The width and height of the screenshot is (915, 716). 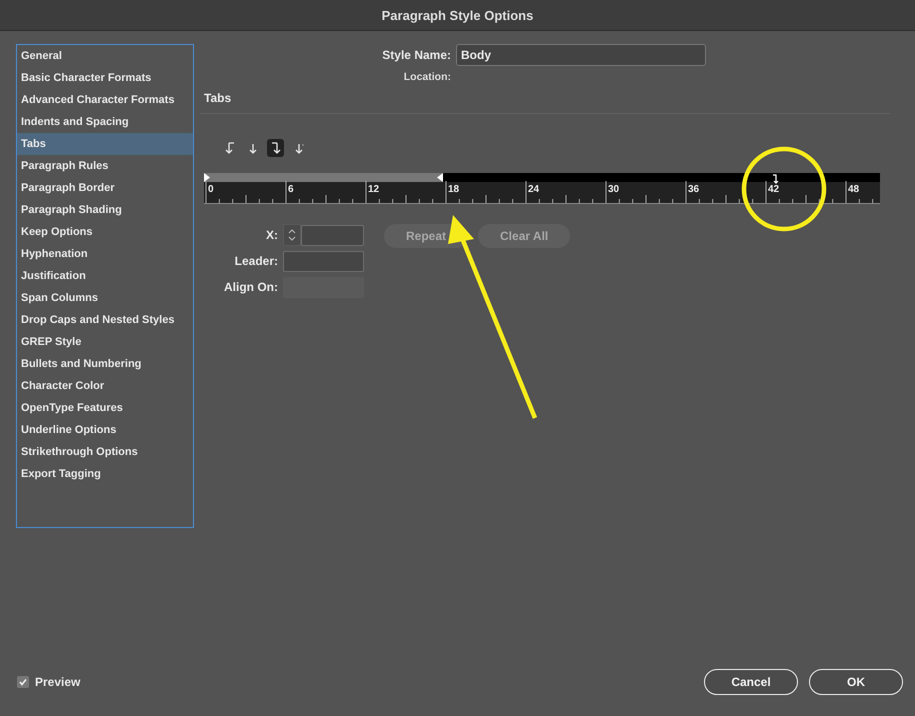 What do you see at coordinates (323, 261) in the screenshot?
I see `leader-input-field` at bounding box center [323, 261].